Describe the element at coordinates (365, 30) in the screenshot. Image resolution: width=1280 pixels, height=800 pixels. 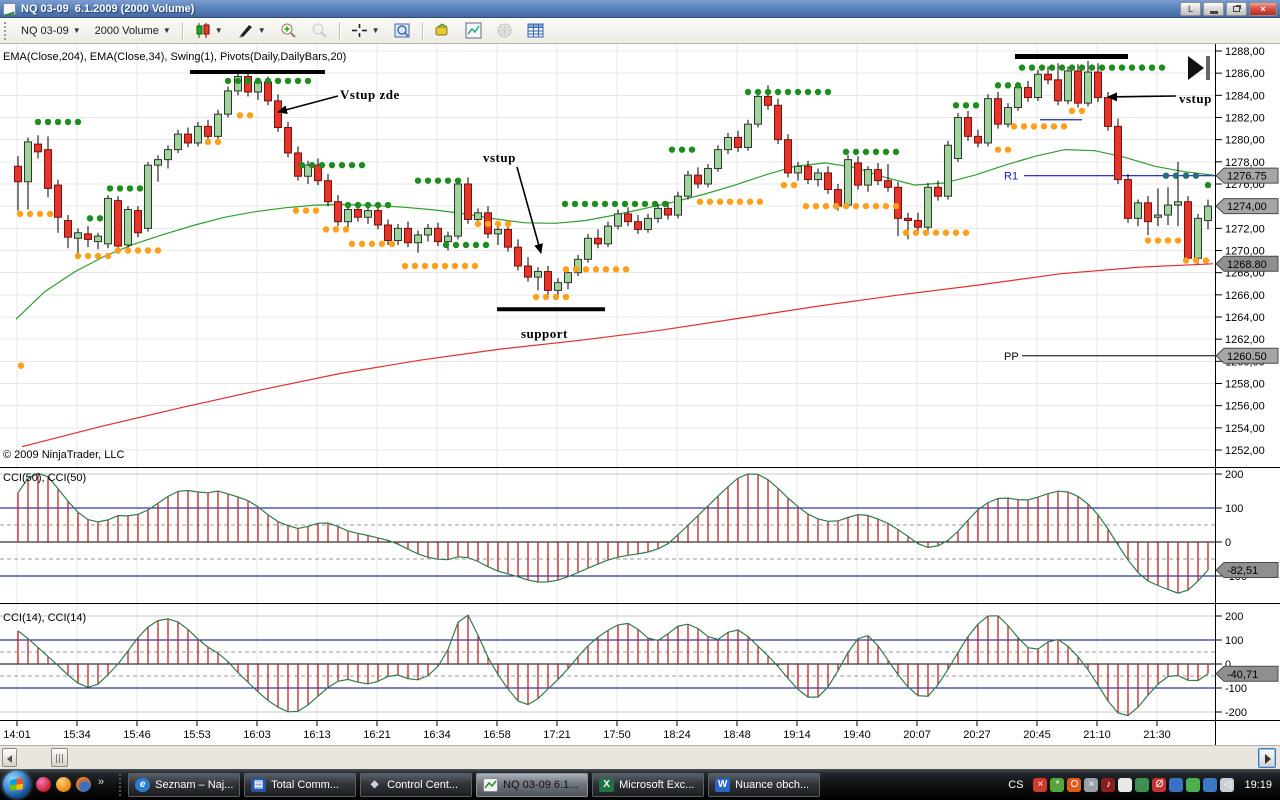
I see `crosshair-button: ▼` at that location.